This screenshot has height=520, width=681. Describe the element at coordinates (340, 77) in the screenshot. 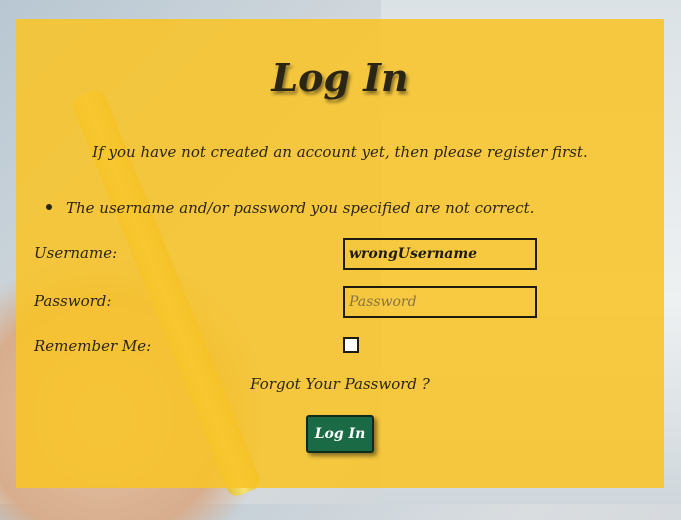

I see `page-title: Log In` at that location.